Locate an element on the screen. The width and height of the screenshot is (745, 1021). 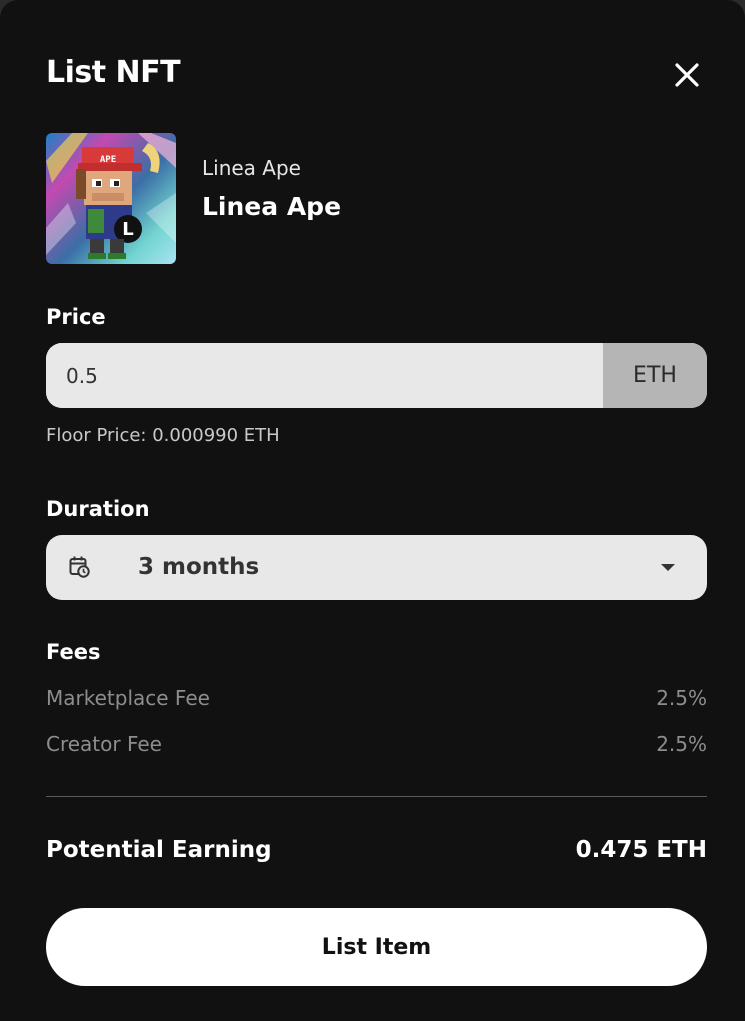
caret-down-icon is located at coordinates (668, 567).